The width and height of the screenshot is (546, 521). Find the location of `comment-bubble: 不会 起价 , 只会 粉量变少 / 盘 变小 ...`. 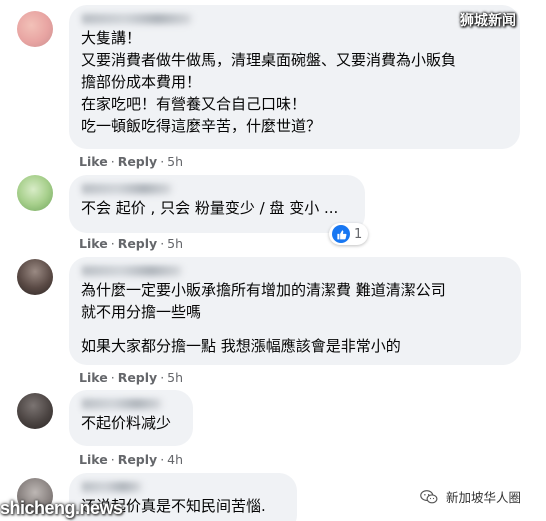

comment-bubble: 不会 起价 , 只会 粉量变少 / 盘 变小 ... is located at coordinates (217, 204).